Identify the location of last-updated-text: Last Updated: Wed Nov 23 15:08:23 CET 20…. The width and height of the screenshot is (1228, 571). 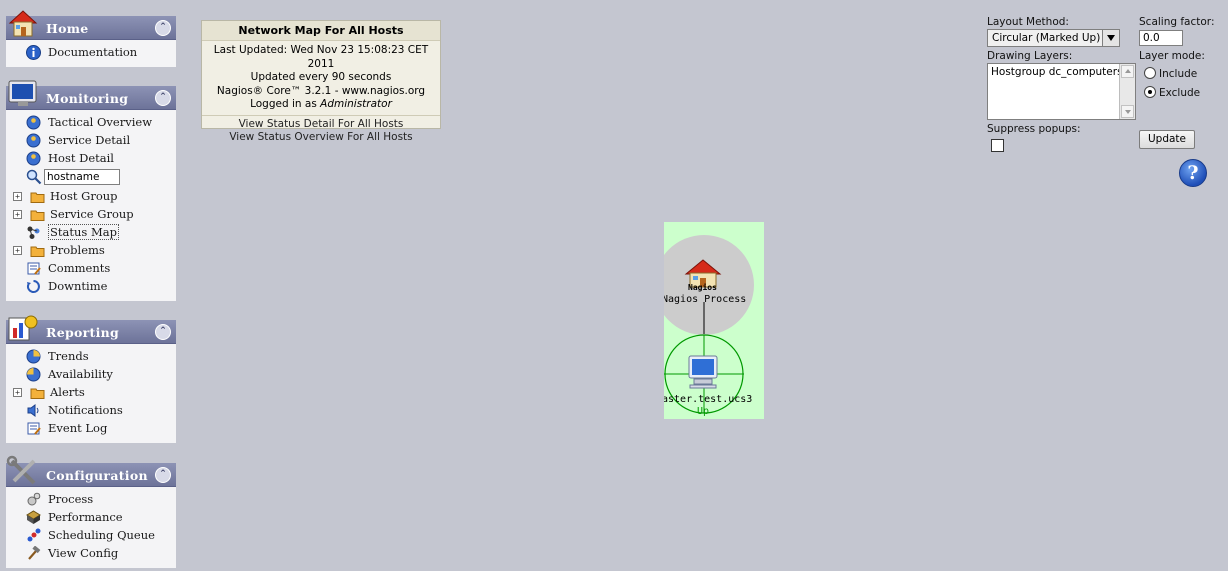
(321, 57).